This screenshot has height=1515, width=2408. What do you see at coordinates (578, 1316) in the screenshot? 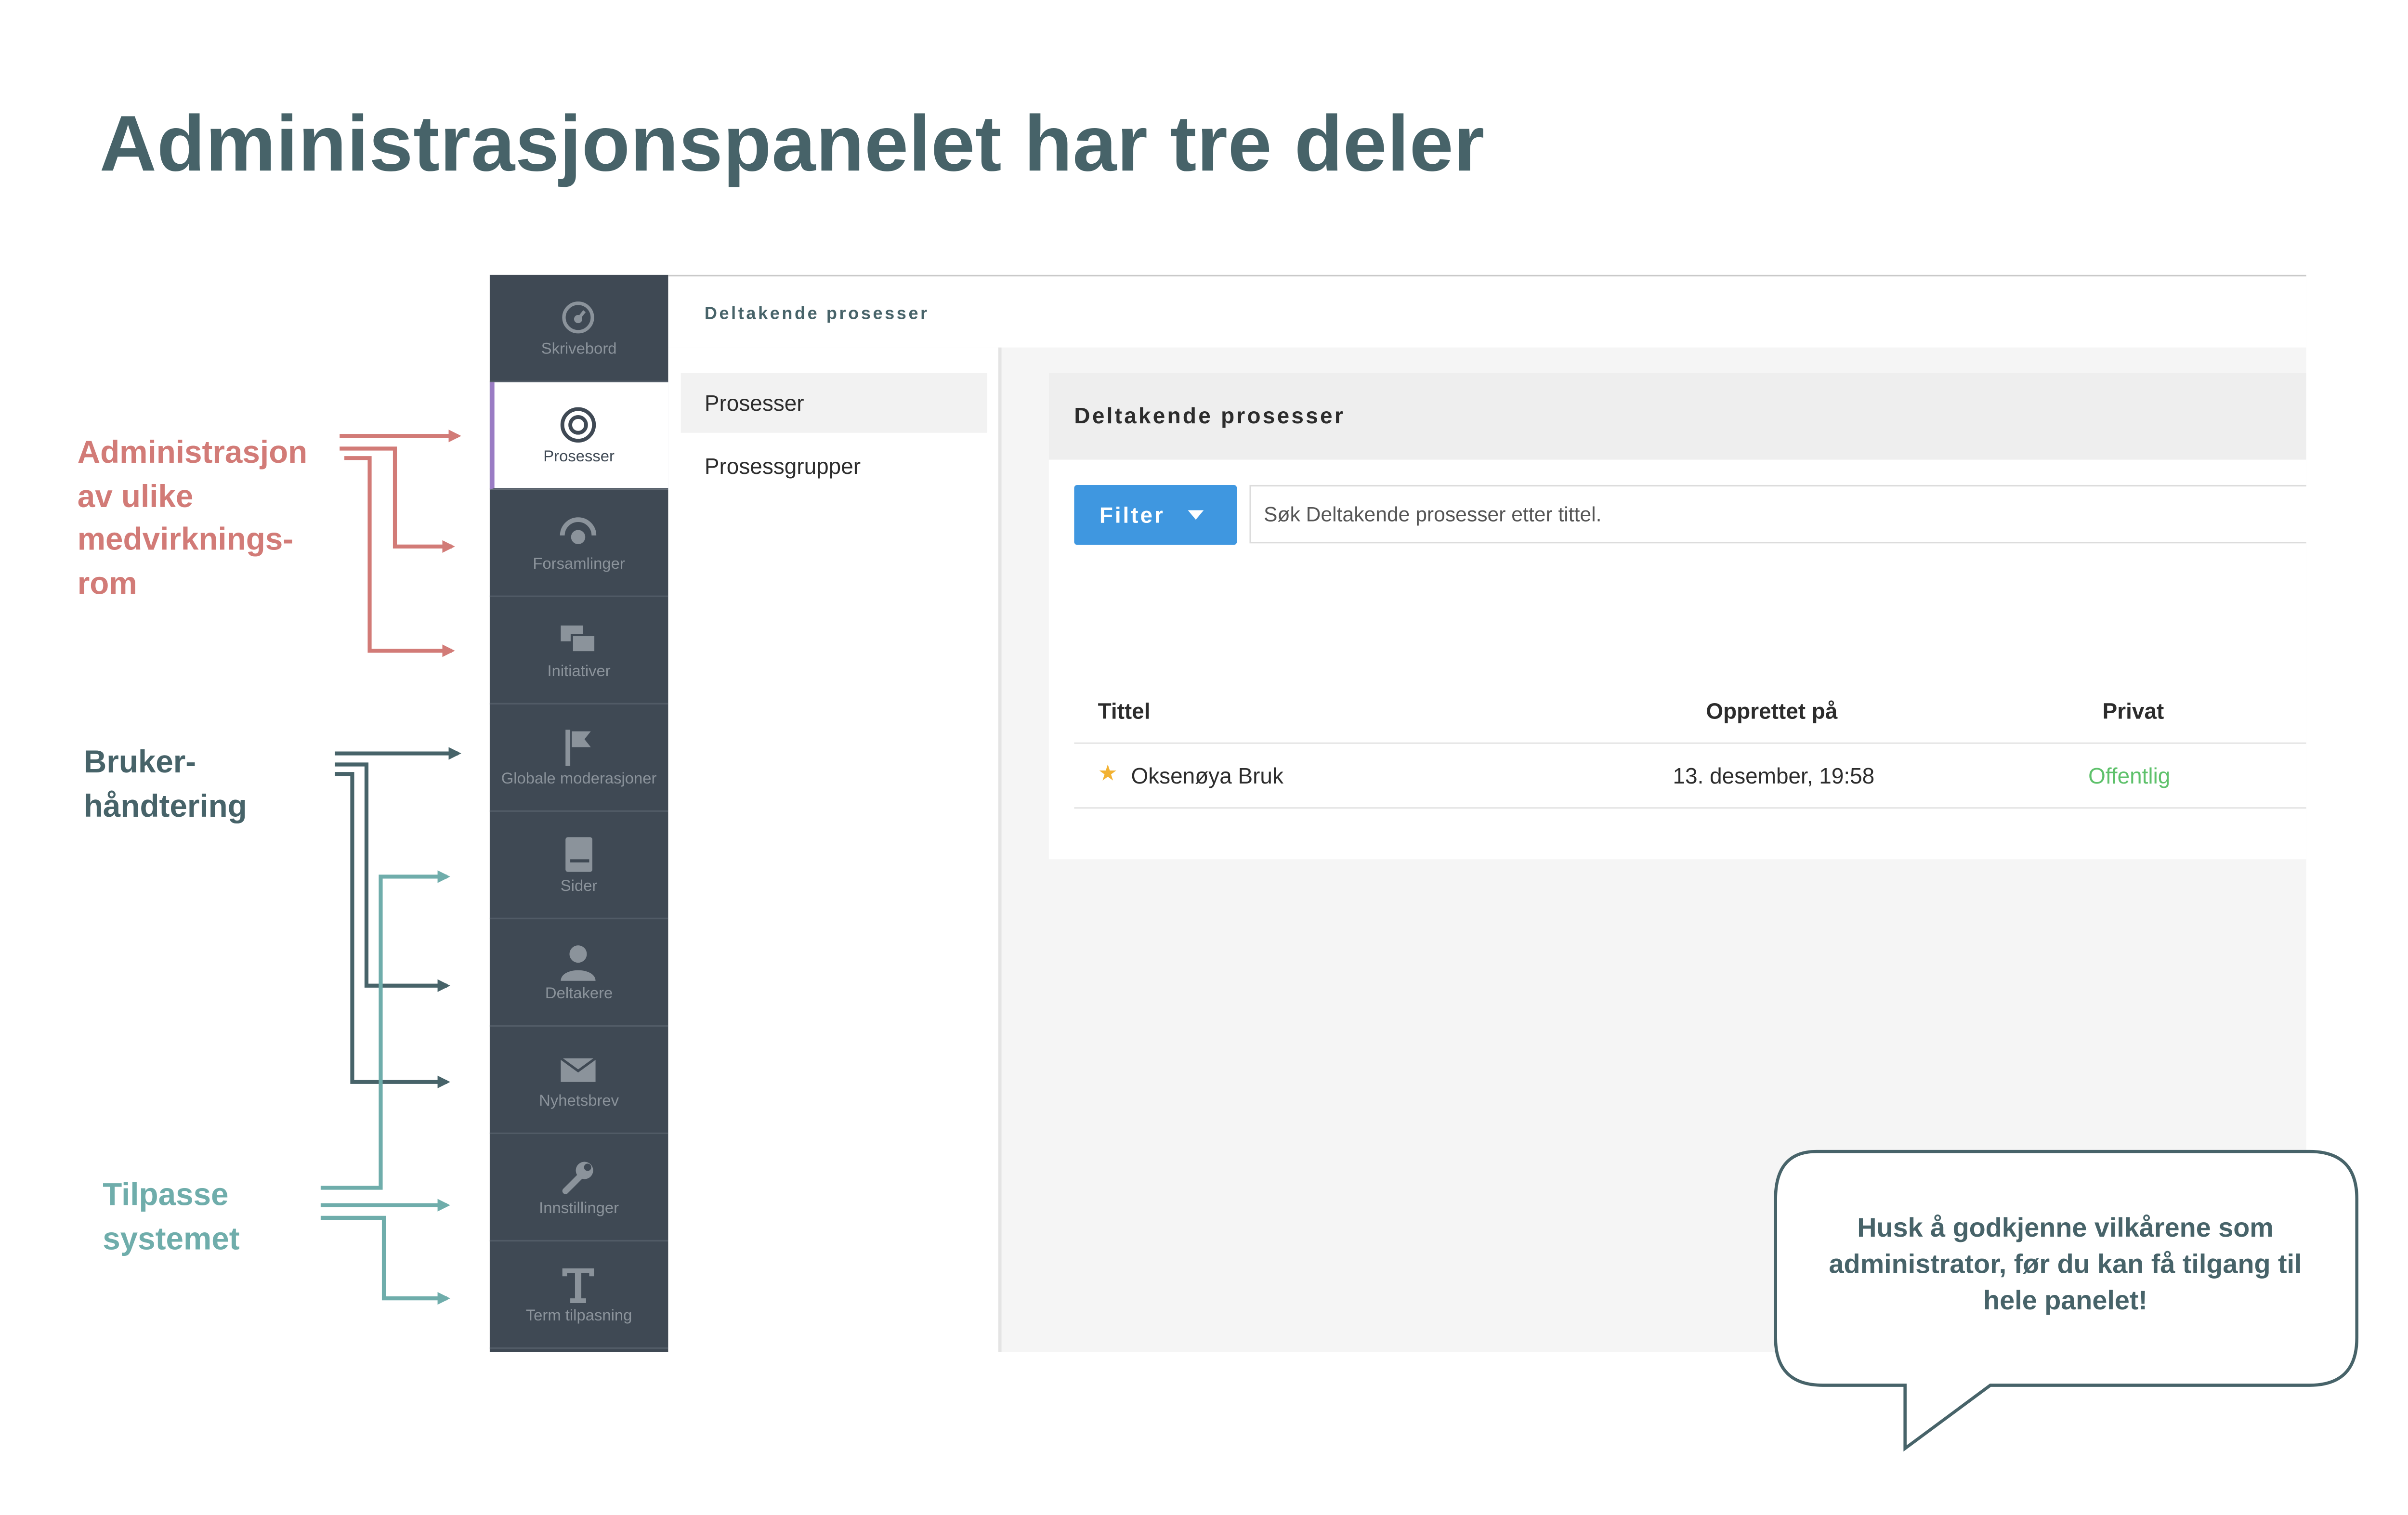
I see `sidebar-item-label: Term tilpasning` at bounding box center [578, 1316].